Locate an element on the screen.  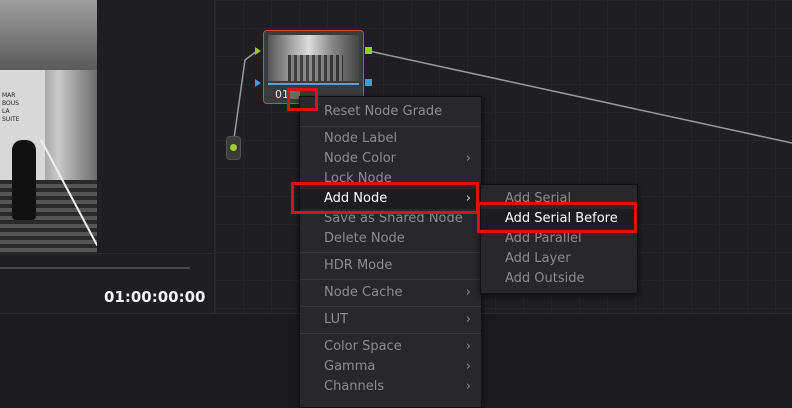
menu-item-reset-node-grade: Reset Node Grade is located at coordinates (390, 112).